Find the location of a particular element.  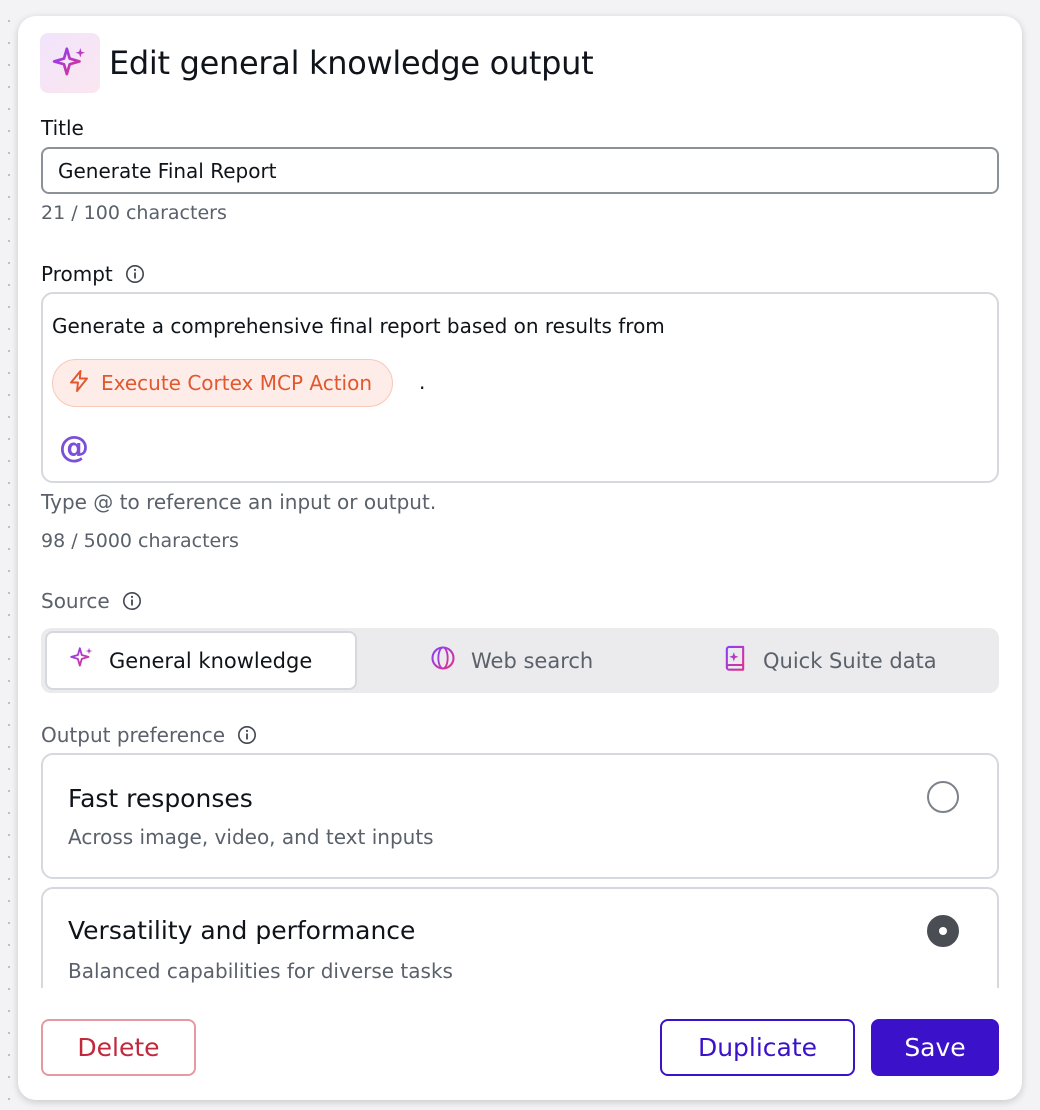

panel-header: Edit general knowledge output is located at coordinates (317, 63).